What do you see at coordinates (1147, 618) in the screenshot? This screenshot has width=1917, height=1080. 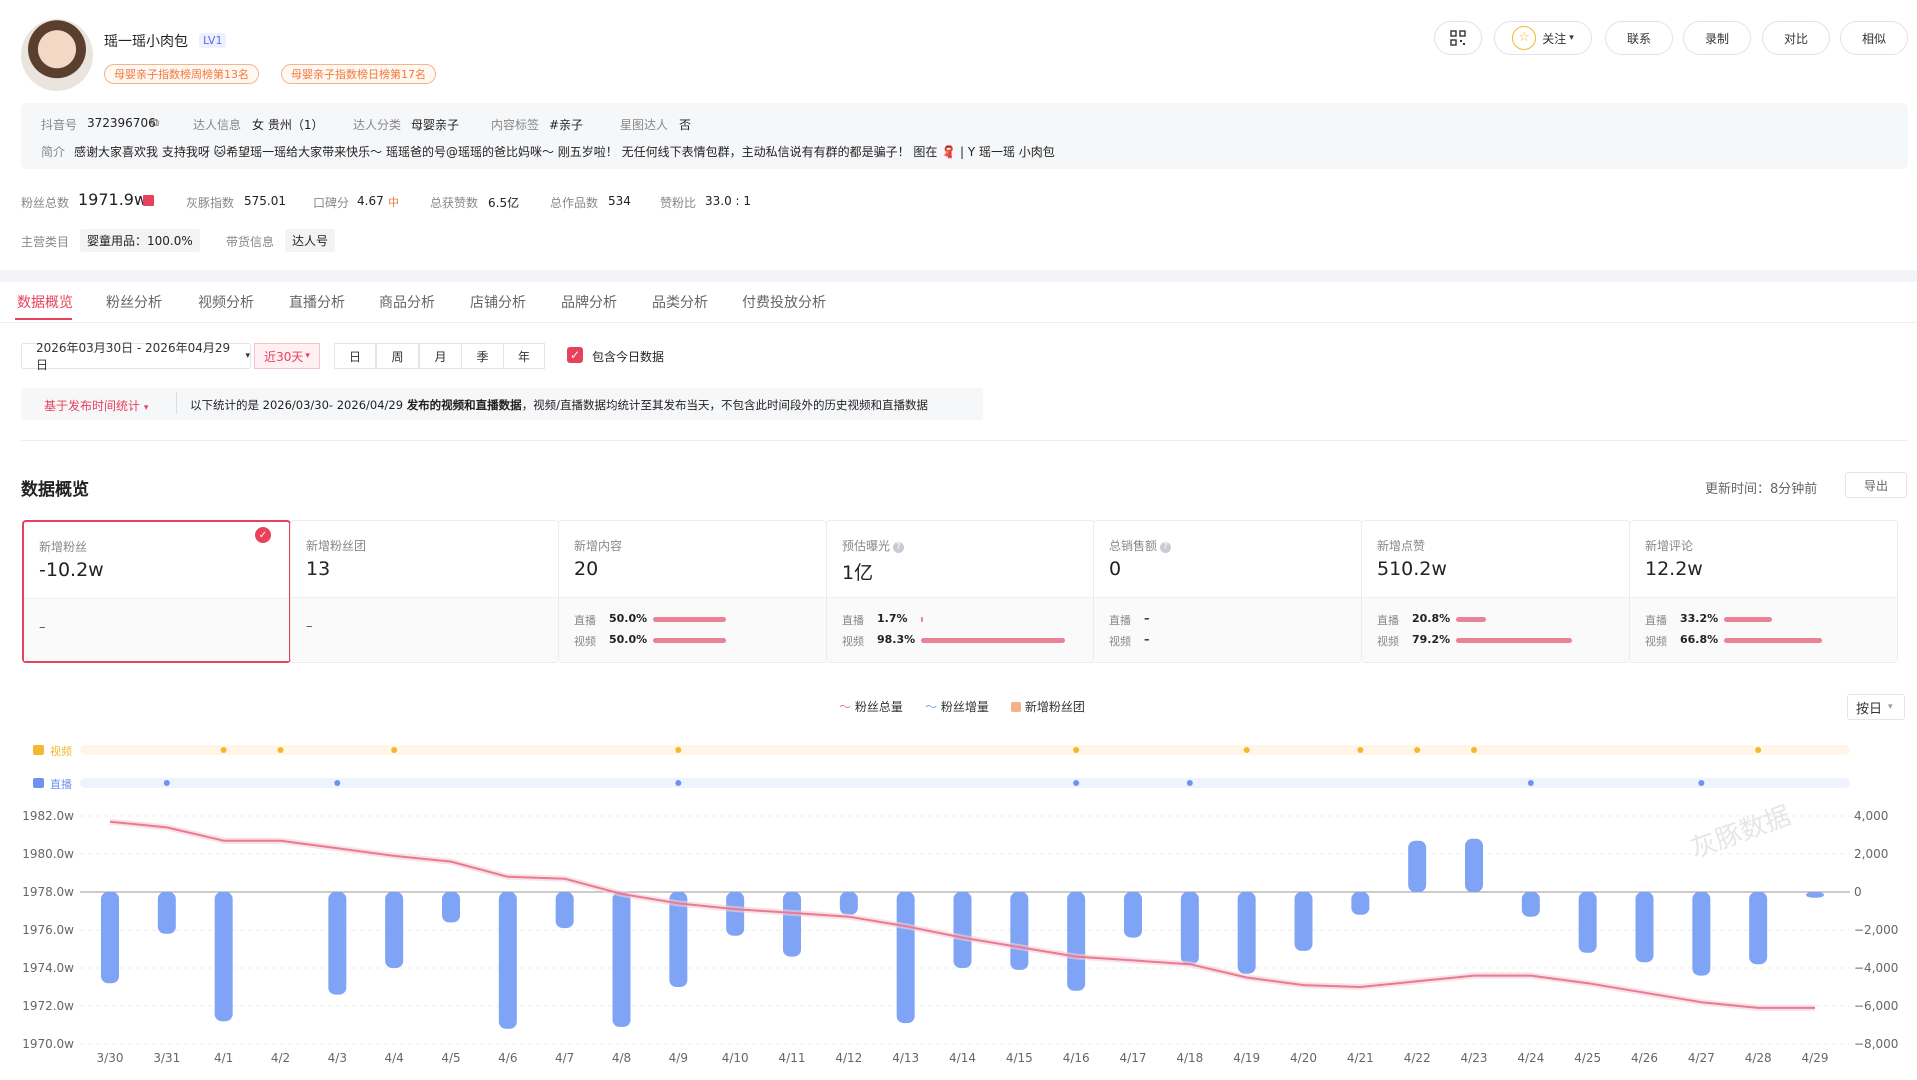 I see `live-percent: –` at bounding box center [1147, 618].